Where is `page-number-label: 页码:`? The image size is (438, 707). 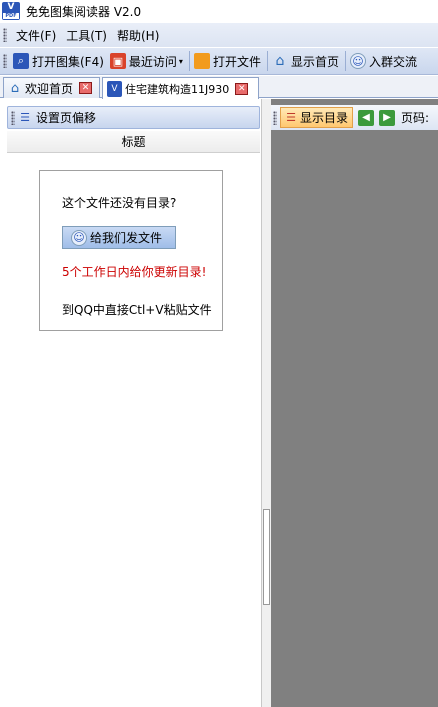
page-number-label: 页码: is located at coordinates (415, 118).